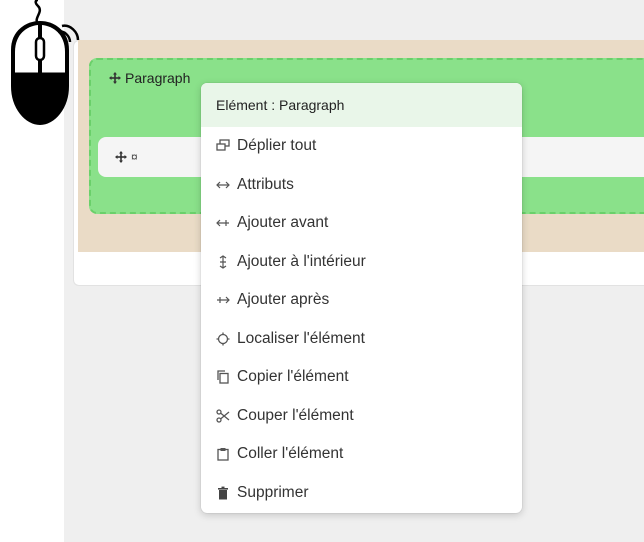 This screenshot has height=542, width=644. What do you see at coordinates (361, 377) in the screenshot?
I see `menu-item-copy: Copier l'élément` at bounding box center [361, 377].